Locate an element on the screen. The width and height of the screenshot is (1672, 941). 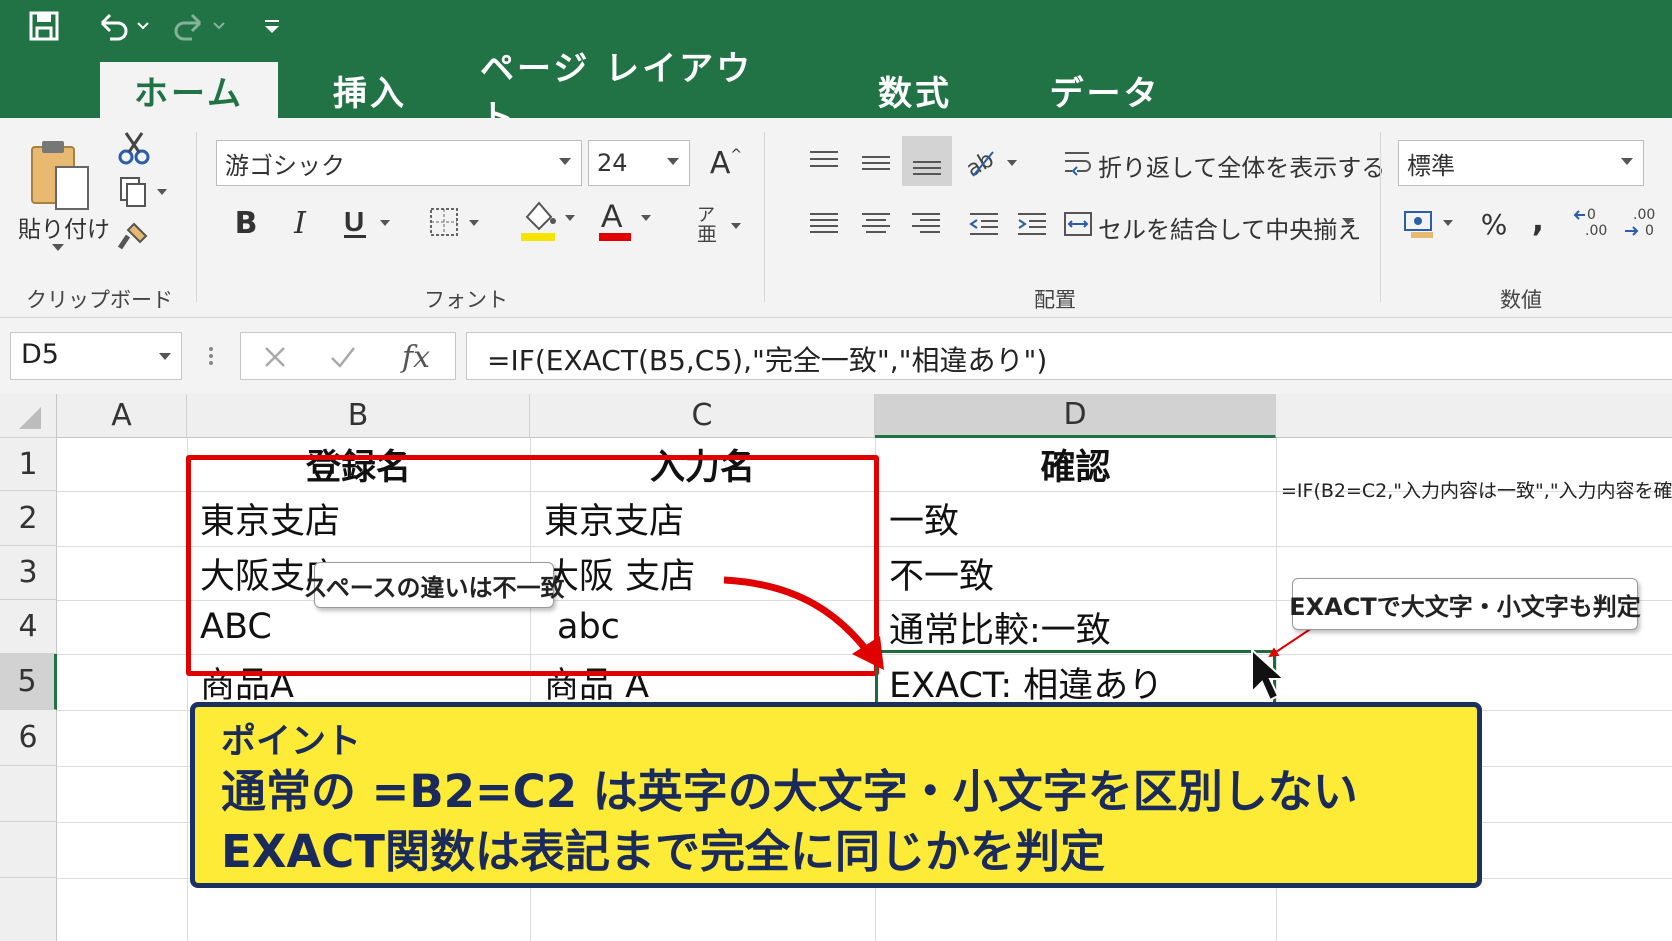
formula-bar-grip-icon is located at coordinates (211, 356).